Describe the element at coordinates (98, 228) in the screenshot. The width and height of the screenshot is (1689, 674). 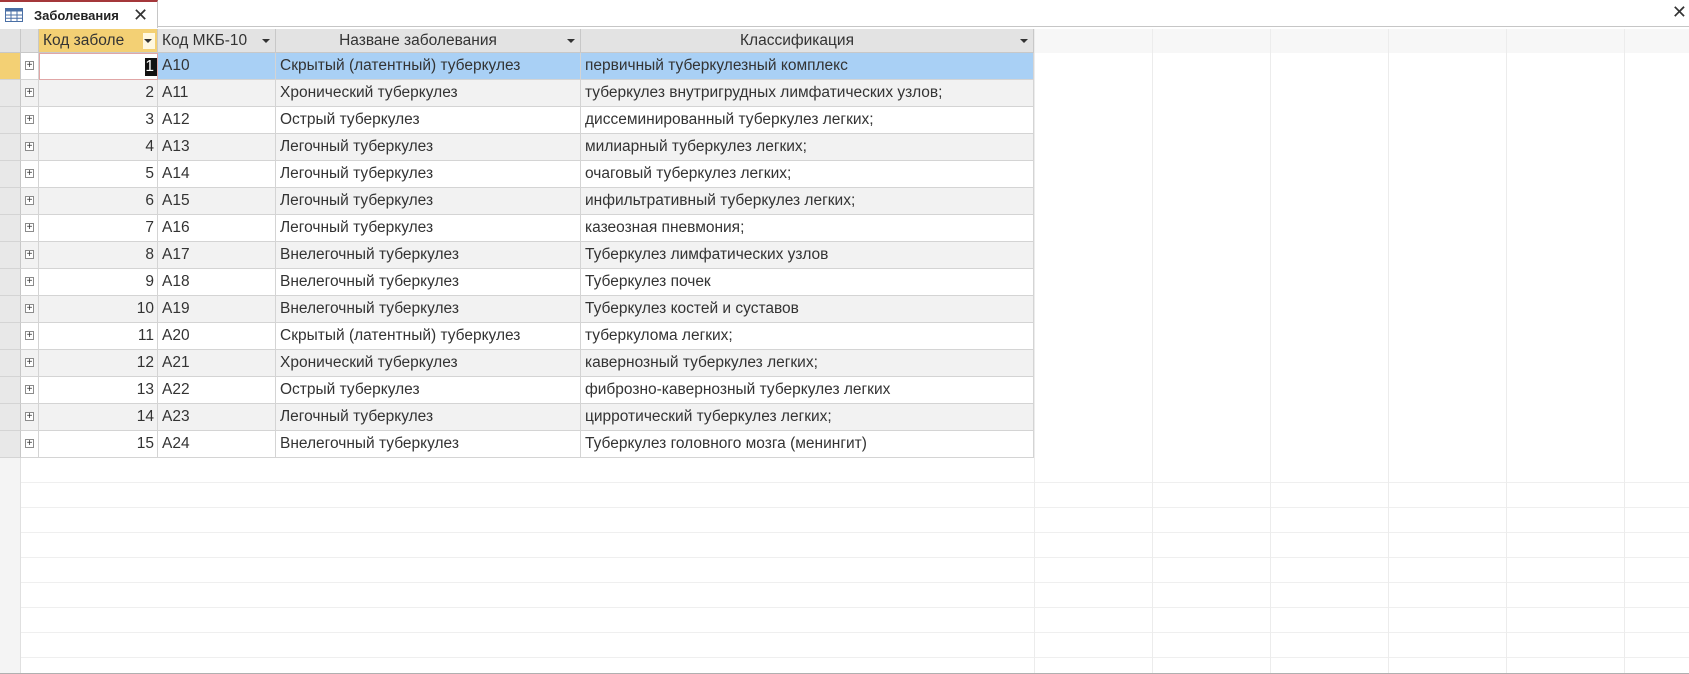
I see `cell-id: 7` at that location.